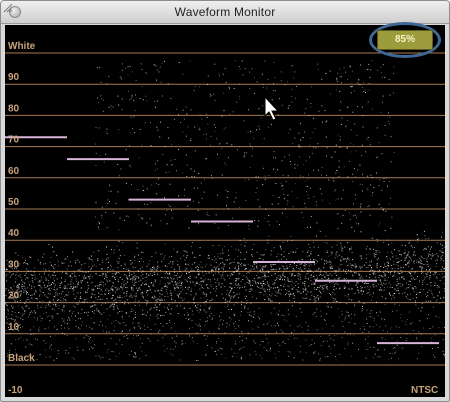 The width and height of the screenshot is (450, 402). Describe the element at coordinates (272, 108) in the screenshot. I see `mouse-pointer-icon` at that location.